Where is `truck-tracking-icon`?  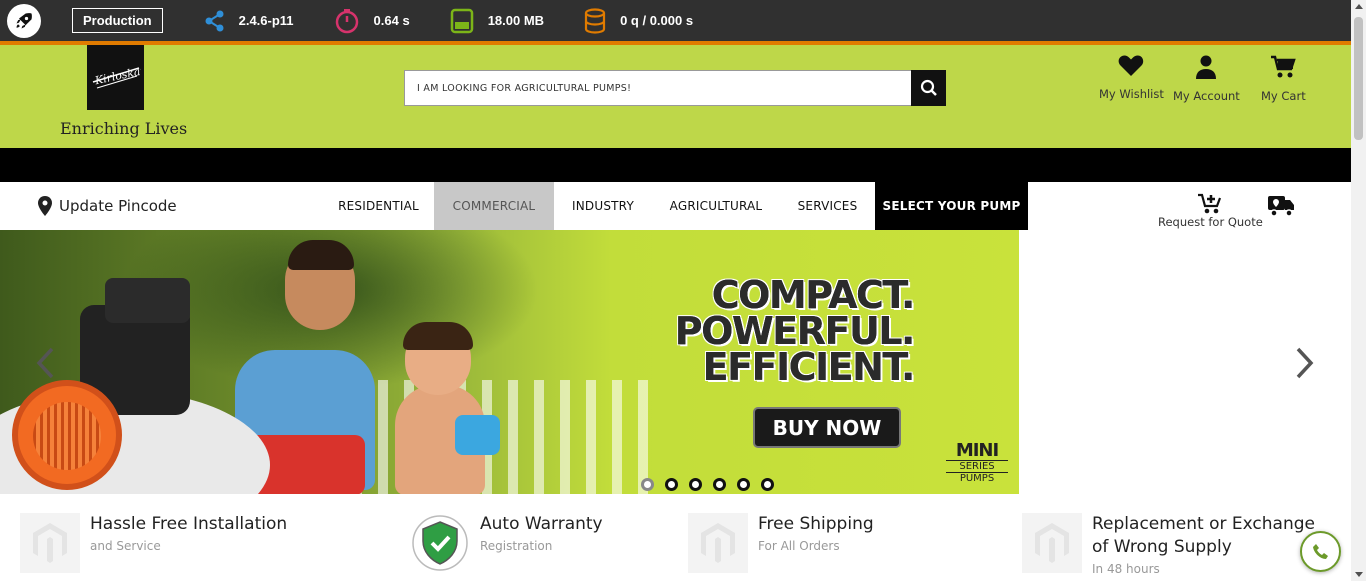
truck-tracking-icon is located at coordinates (1281, 207).